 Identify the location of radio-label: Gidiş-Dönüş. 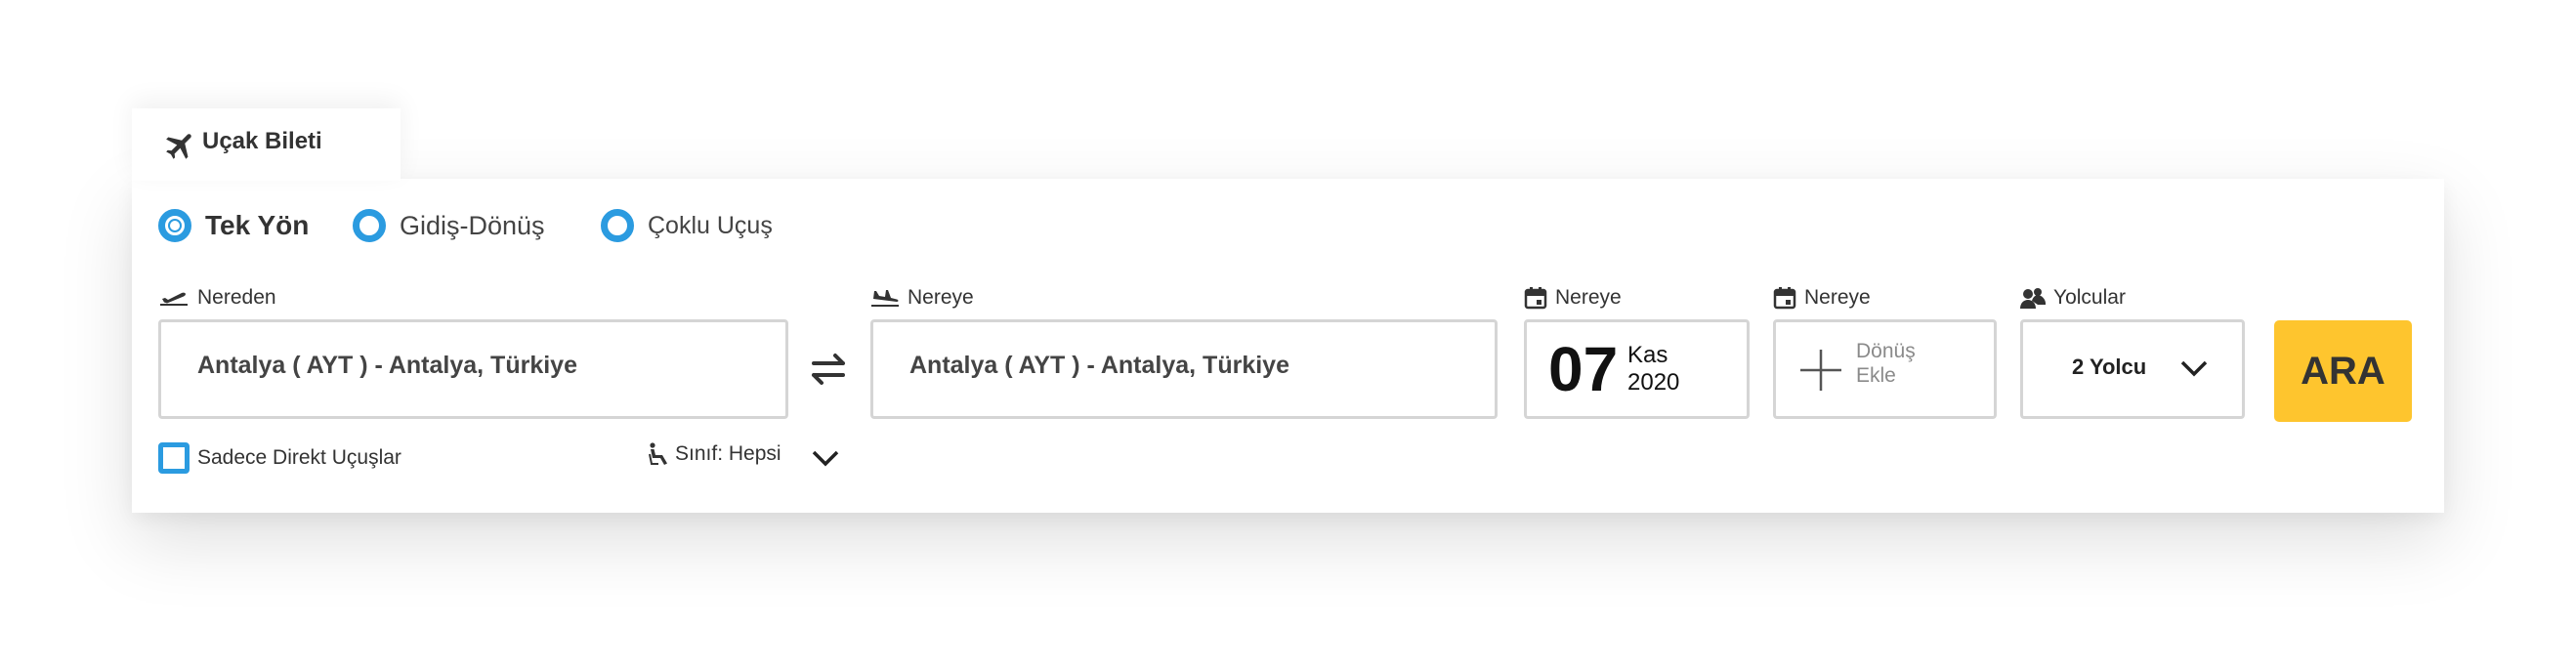
(472, 225).